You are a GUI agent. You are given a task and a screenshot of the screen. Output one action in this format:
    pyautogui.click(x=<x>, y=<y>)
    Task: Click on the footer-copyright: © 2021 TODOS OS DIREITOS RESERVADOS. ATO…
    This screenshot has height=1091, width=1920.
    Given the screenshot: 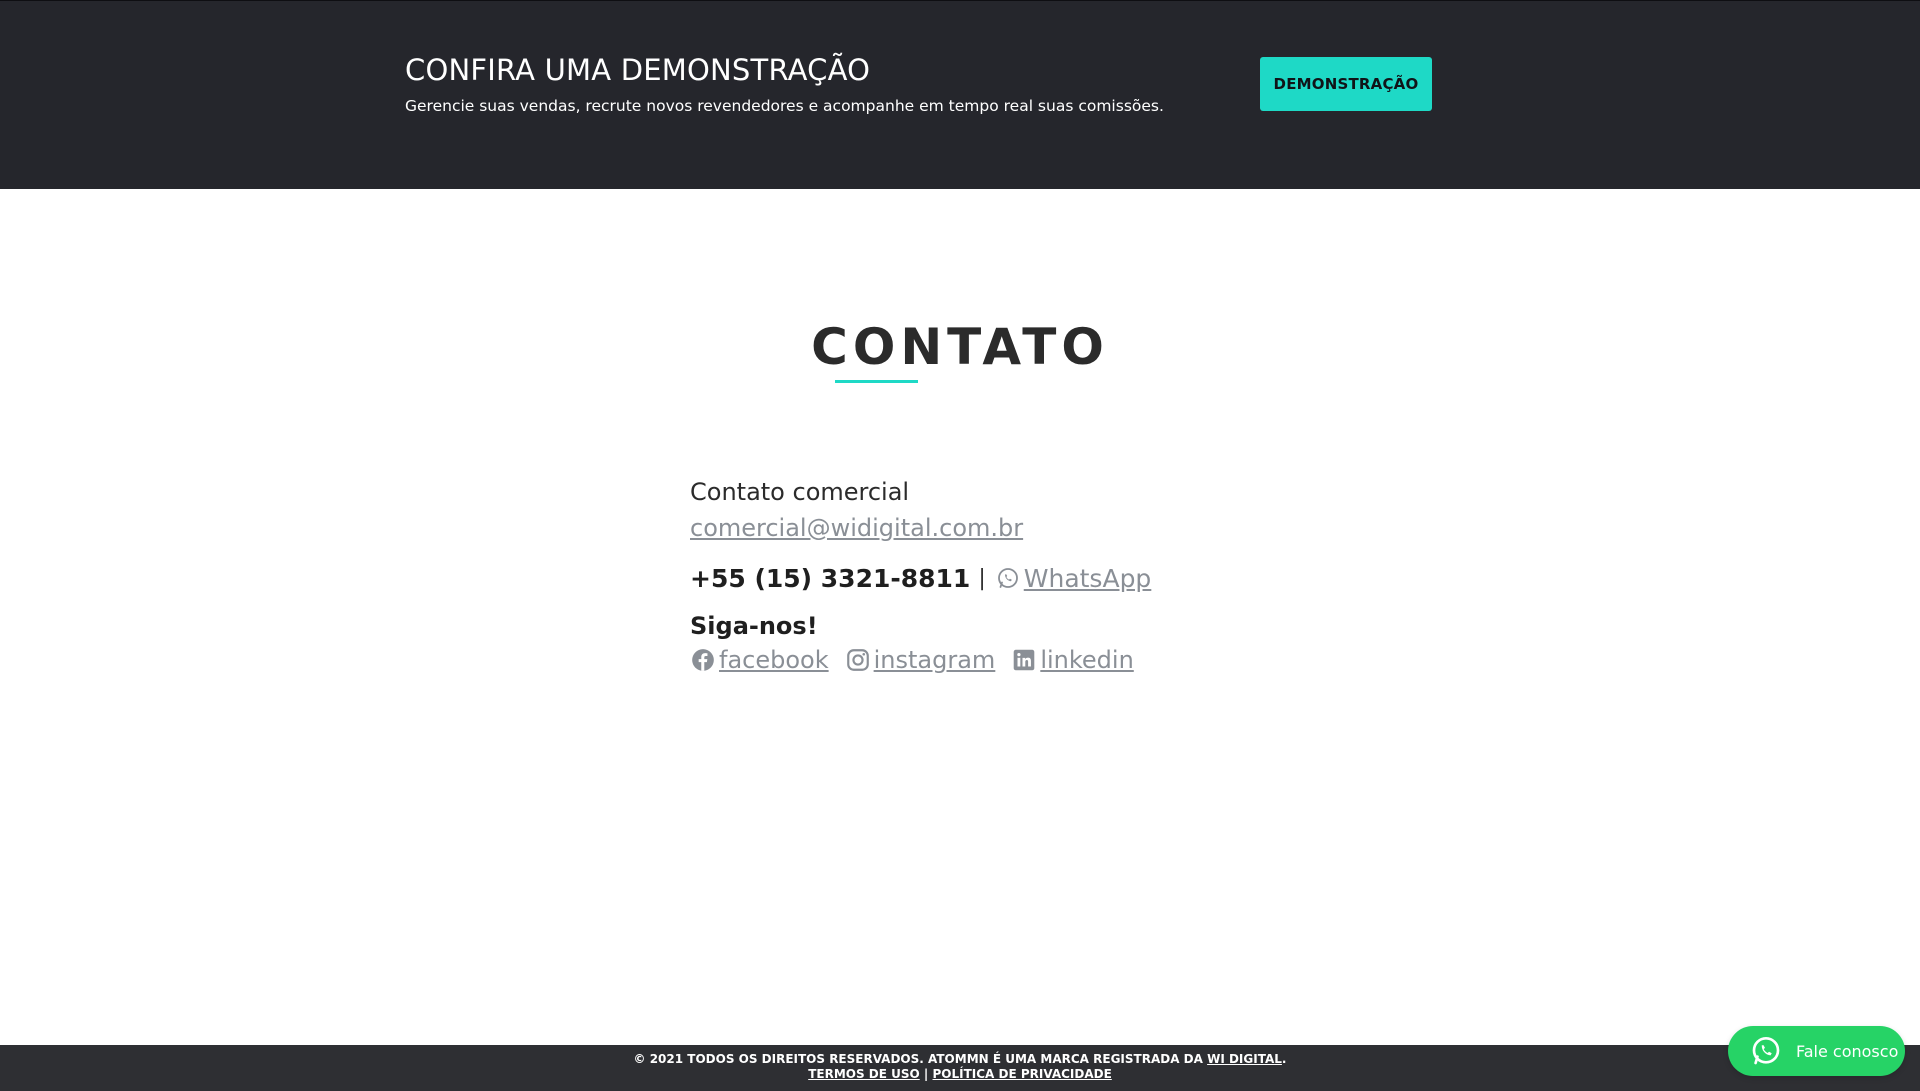 What is the action you would take?
    pyautogui.click(x=918, y=1059)
    